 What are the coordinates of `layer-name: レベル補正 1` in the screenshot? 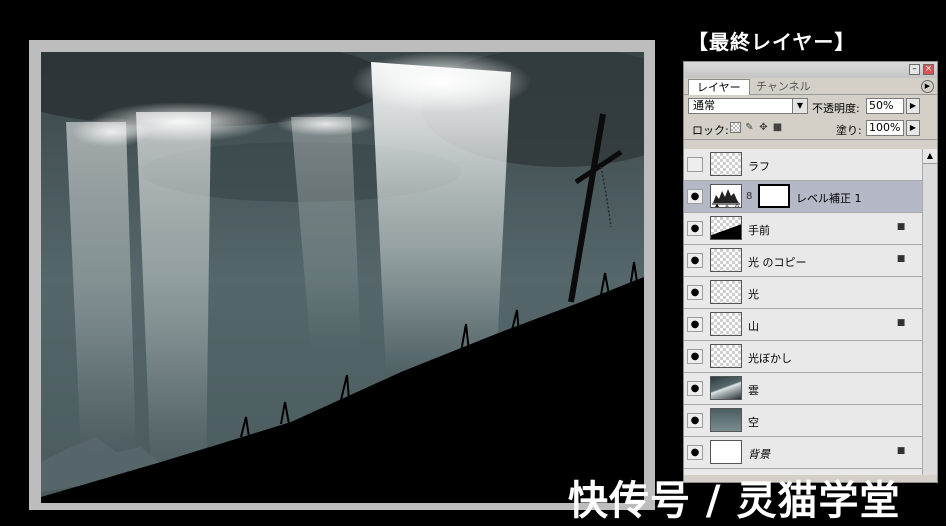 It's located at (829, 198).